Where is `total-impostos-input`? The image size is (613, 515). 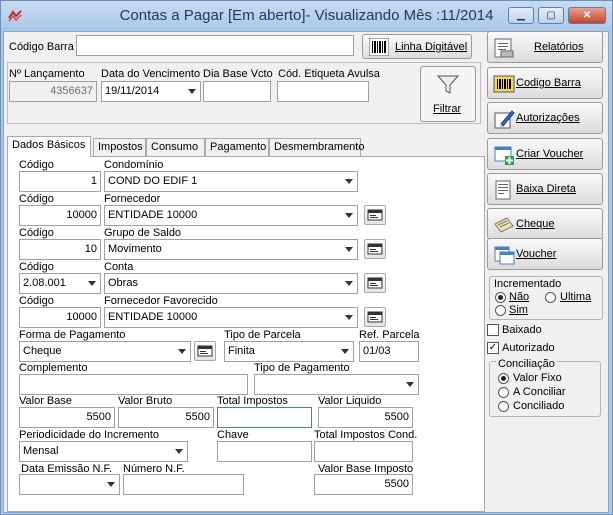
total-impostos-input is located at coordinates (264, 417).